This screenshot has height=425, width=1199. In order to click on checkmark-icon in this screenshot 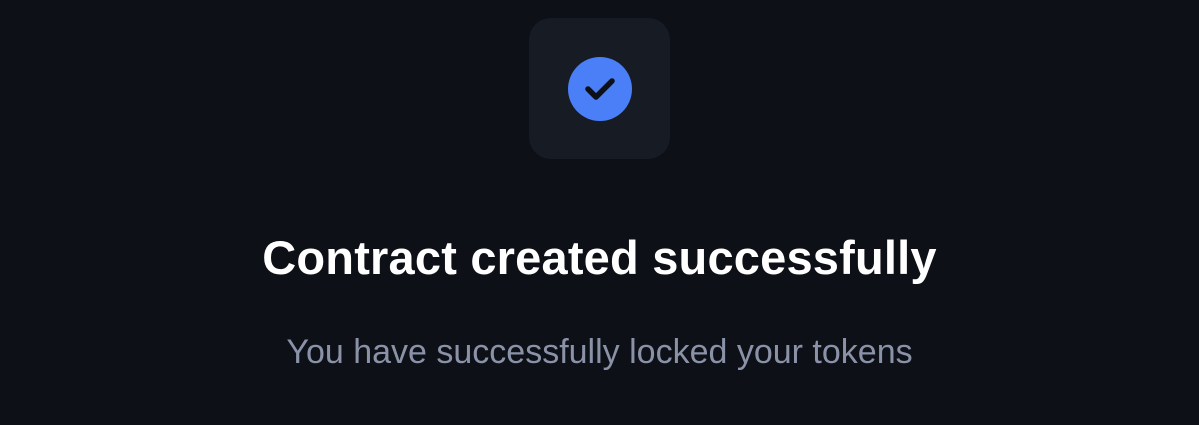, I will do `click(599, 88)`.